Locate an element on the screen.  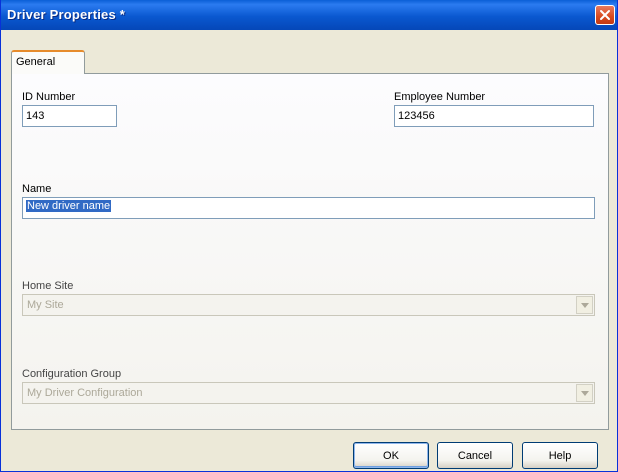
ok-button: OK is located at coordinates (391, 455).